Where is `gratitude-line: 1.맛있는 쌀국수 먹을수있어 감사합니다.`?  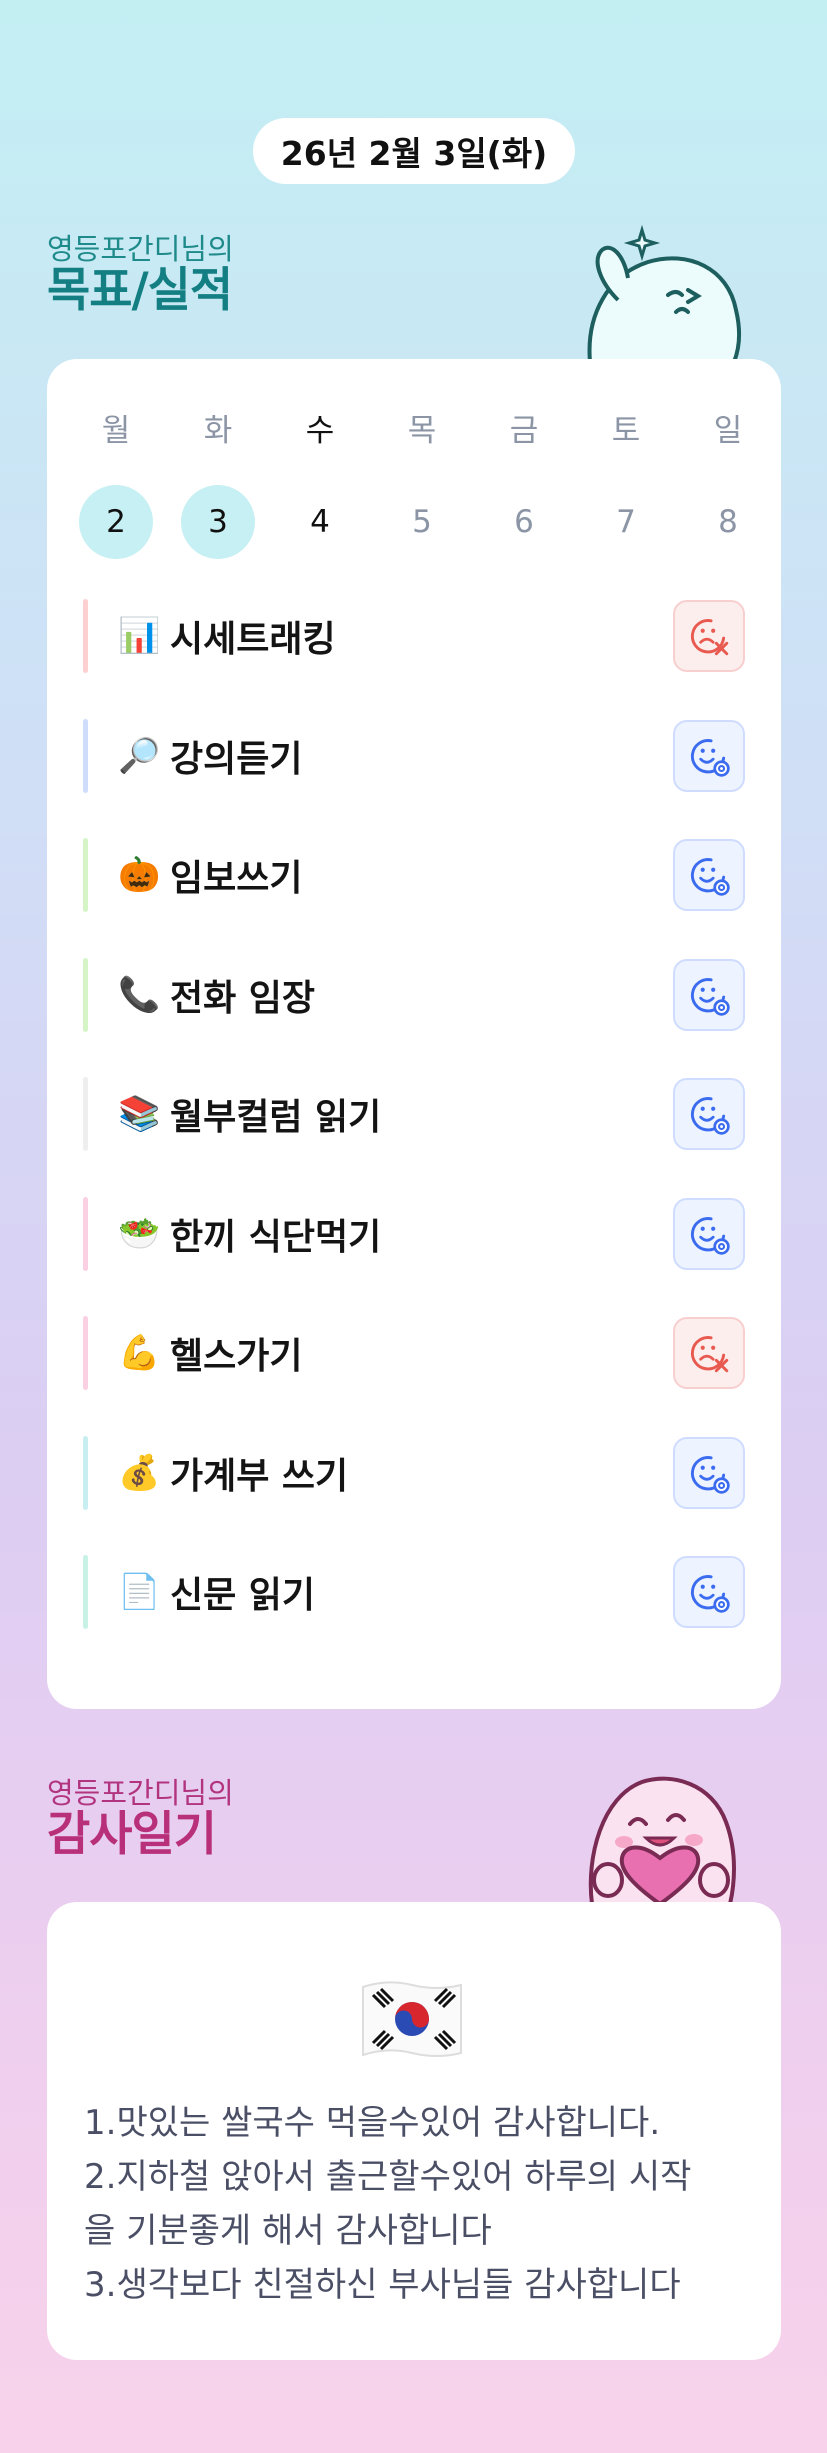
gratitude-line: 1.맛있는 쌀국수 먹을수있어 감사합니다. is located at coordinates (372, 2123).